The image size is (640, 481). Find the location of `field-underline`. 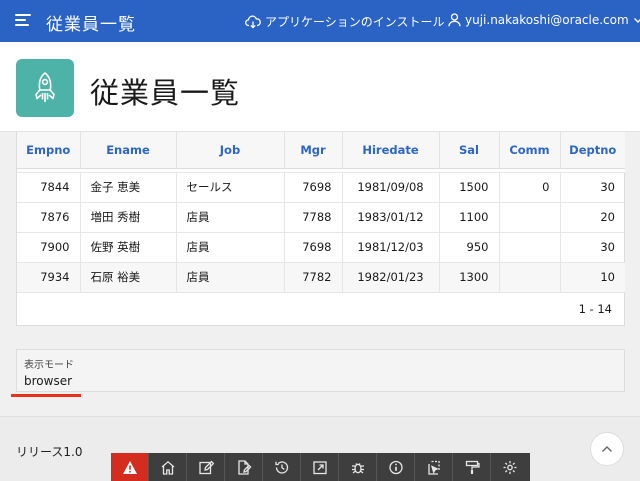

field-underline is located at coordinates (46, 395).